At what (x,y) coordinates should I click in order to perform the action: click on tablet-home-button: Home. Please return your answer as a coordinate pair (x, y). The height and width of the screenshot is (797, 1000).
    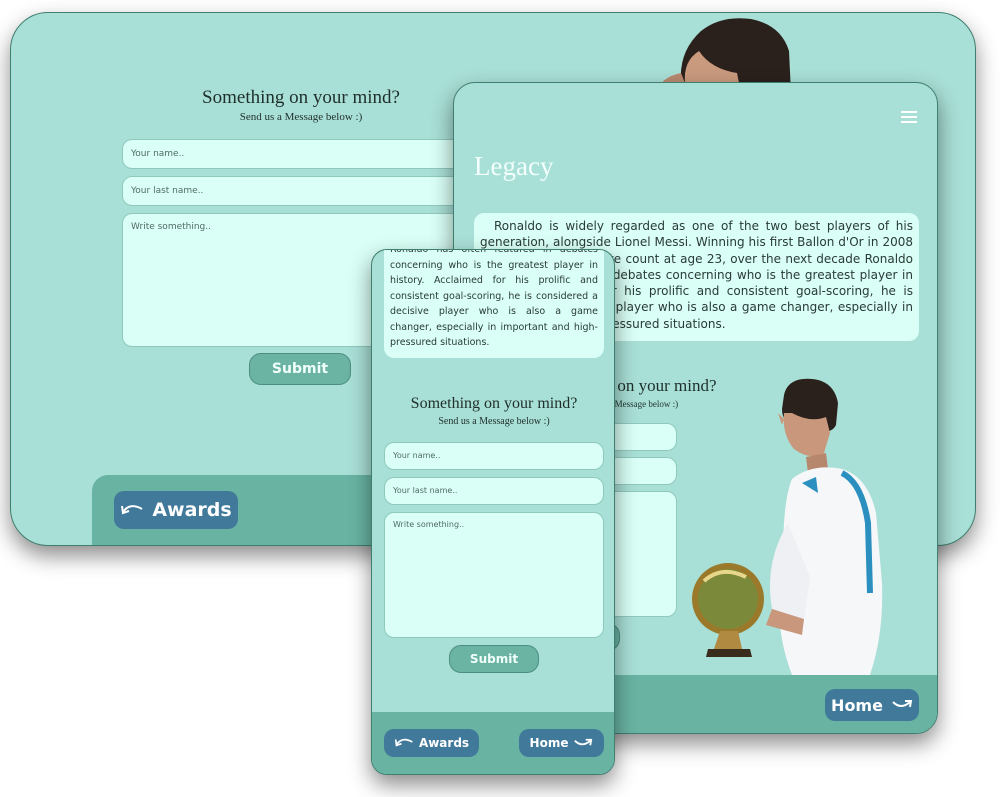
    Looking at the image, I should click on (872, 705).